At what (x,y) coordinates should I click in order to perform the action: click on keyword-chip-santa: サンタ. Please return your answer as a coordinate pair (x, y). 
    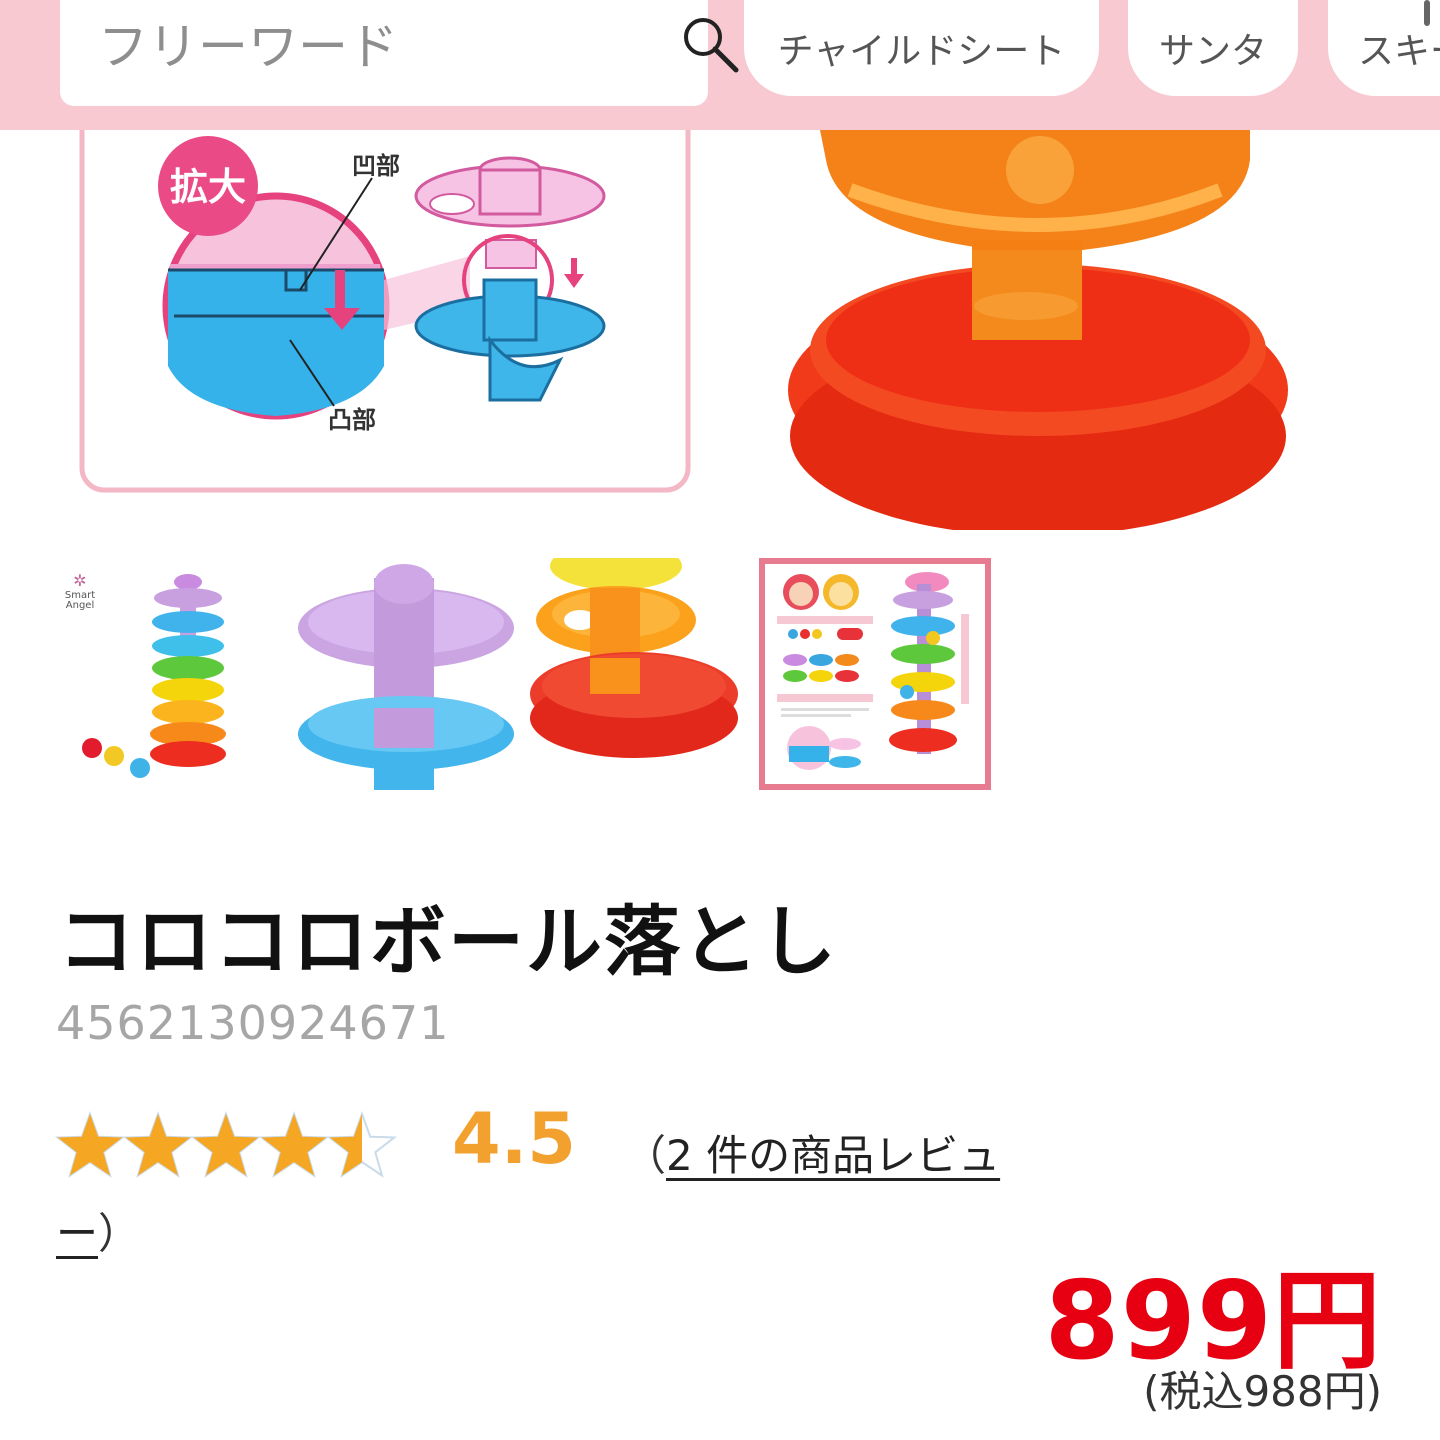
    Looking at the image, I should click on (1213, 48).